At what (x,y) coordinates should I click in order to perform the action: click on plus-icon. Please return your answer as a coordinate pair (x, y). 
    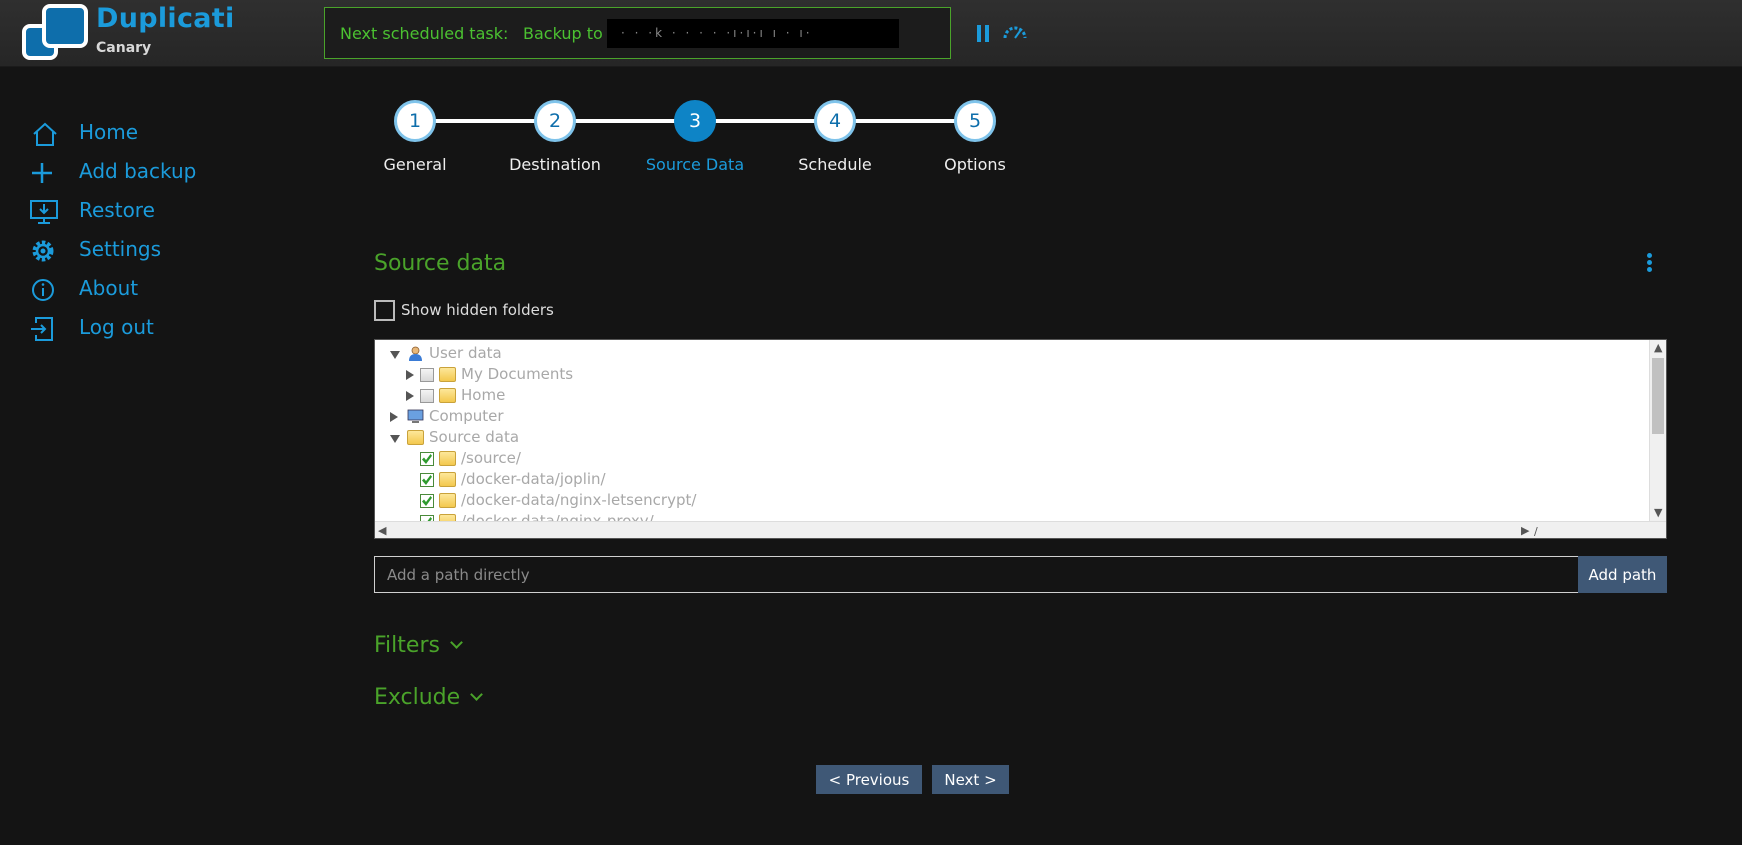
    Looking at the image, I should click on (42, 173).